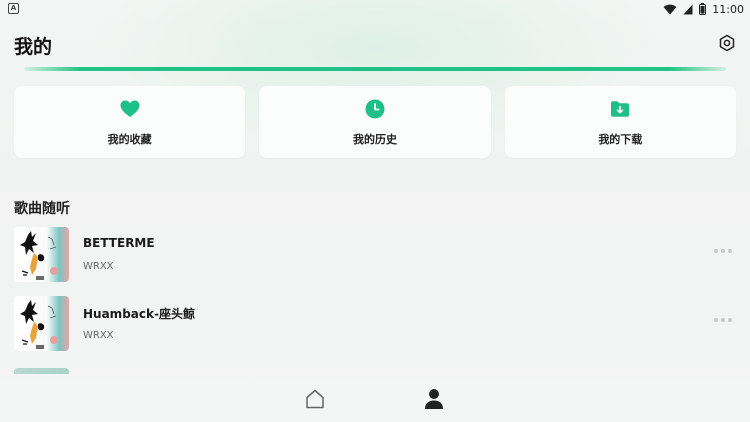 The image size is (750, 422). I want to click on status-bar: A 11:00, so click(375, 9).